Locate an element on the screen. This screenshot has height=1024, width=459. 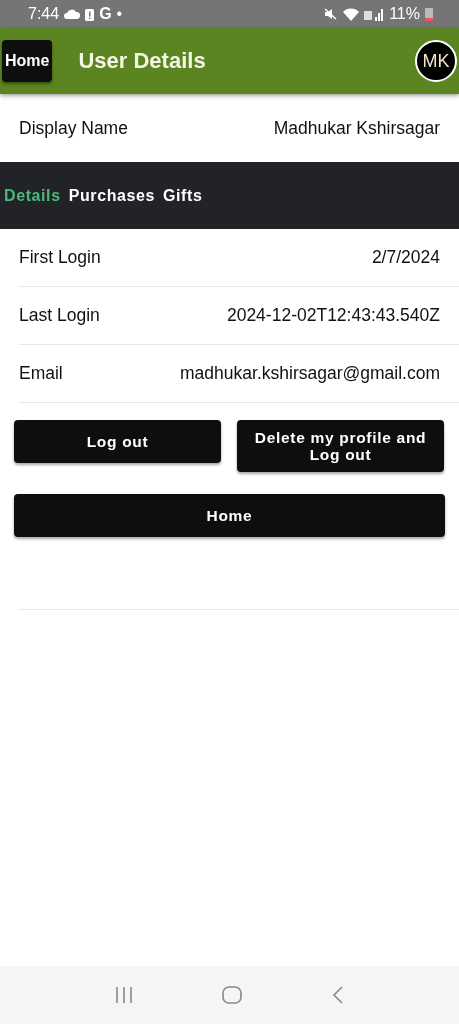
row-value: 2/7/2024 is located at coordinates (405, 257).